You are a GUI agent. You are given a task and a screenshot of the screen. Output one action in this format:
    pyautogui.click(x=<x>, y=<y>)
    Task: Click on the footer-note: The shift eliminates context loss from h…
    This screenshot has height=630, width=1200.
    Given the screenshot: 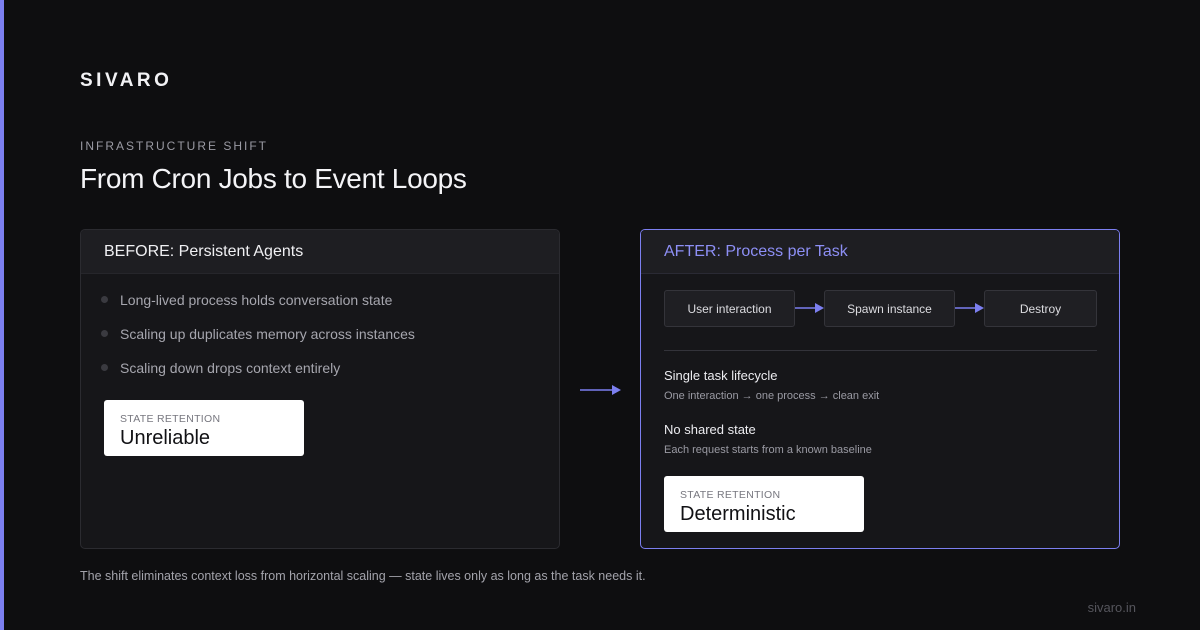 What is the action you would take?
    pyautogui.click(x=363, y=576)
    